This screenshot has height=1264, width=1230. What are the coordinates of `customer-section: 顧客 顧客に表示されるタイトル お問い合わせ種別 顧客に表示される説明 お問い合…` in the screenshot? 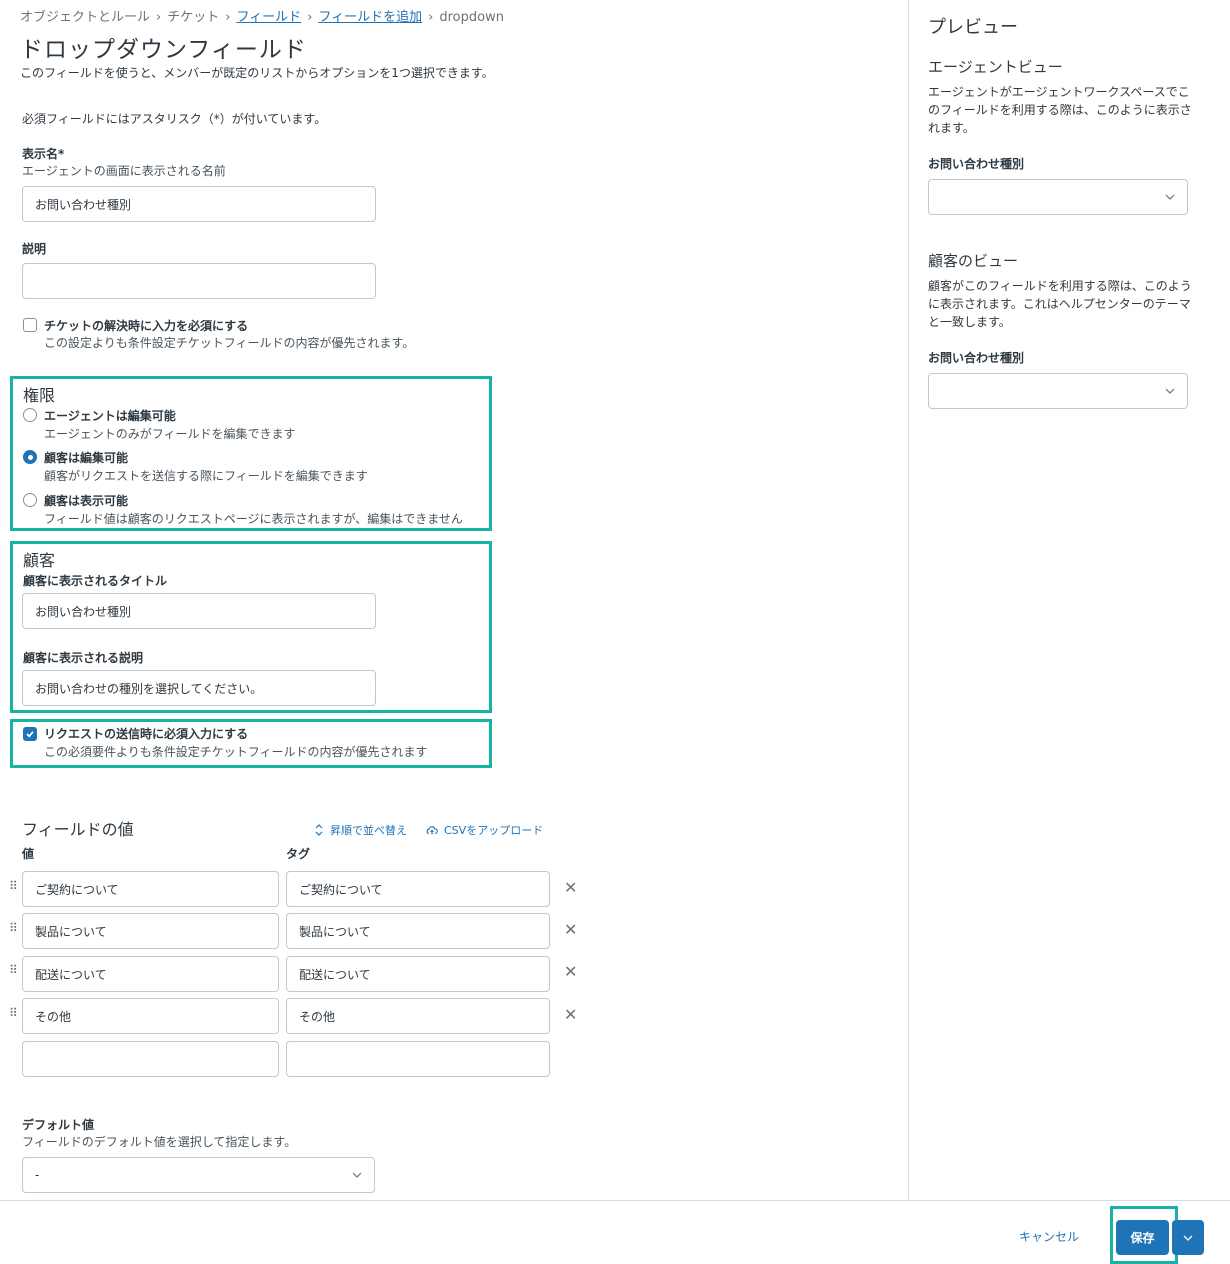 It's located at (251, 627).